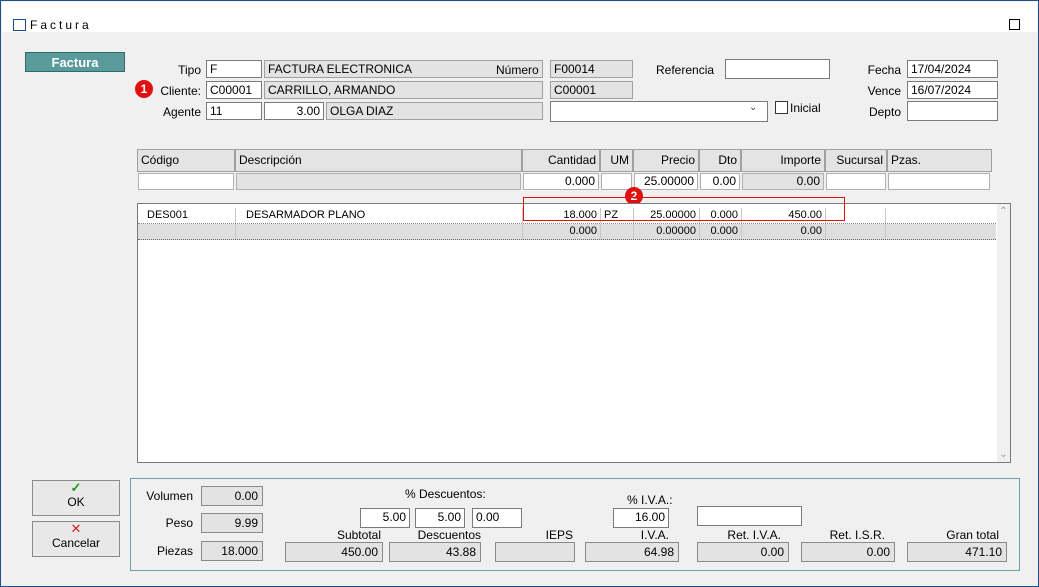 The image size is (1039, 587). Describe the element at coordinates (884, 70) in the screenshot. I see `fecha-label: Fecha` at that location.